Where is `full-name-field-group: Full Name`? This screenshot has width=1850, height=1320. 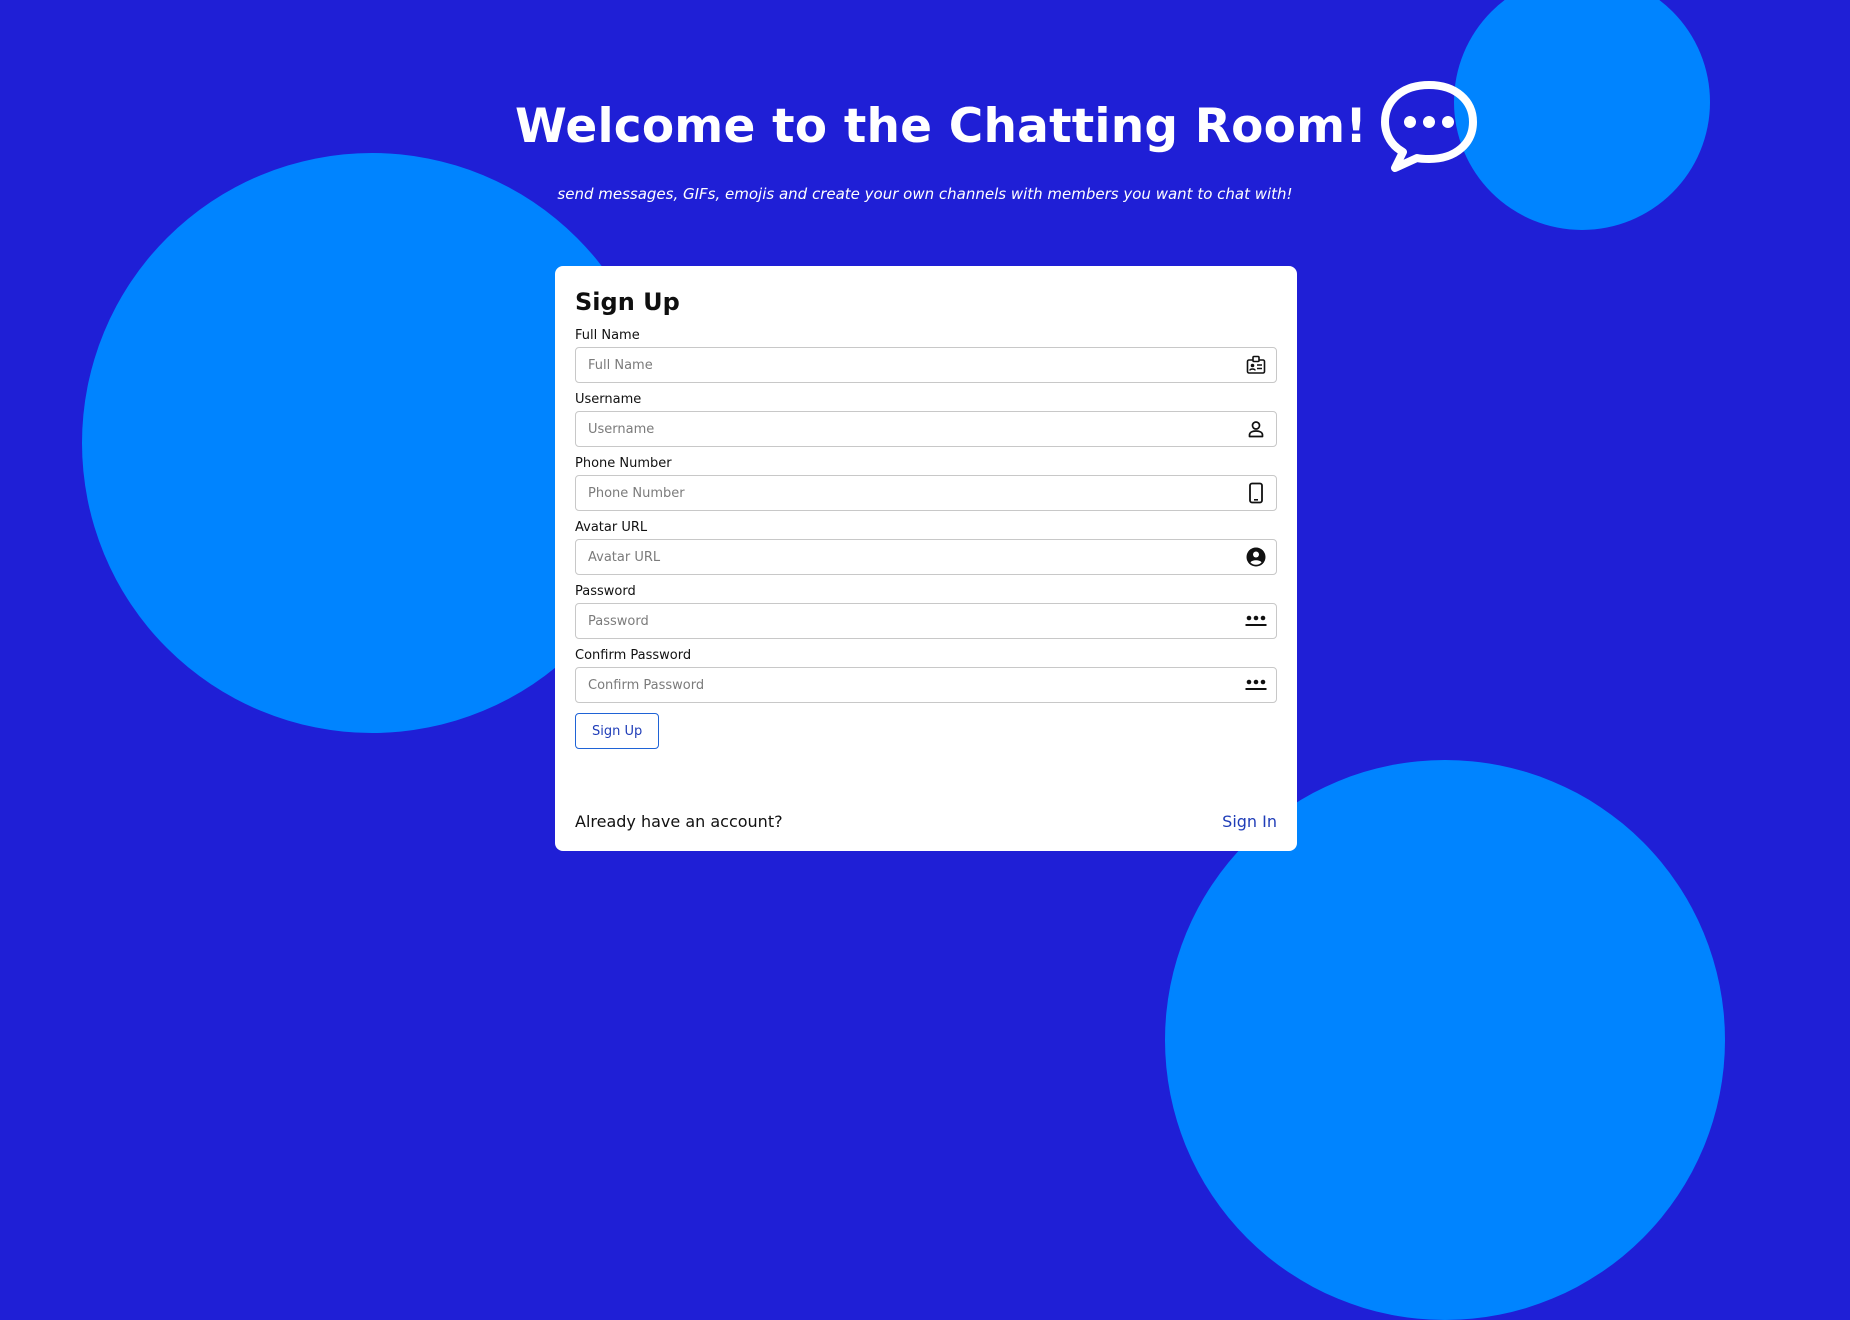
full-name-field-group: Full Name is located at coordinates (926, 356).